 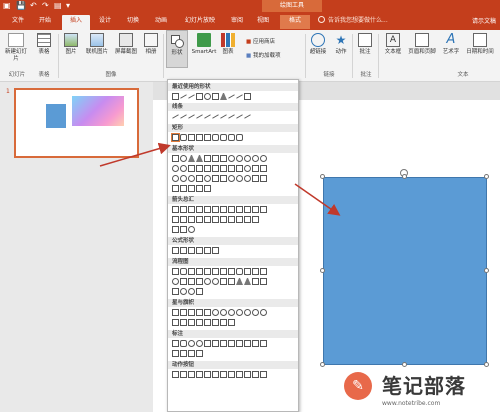 I want to click on arrow-to-rectangle, so click(x=135, y=154).